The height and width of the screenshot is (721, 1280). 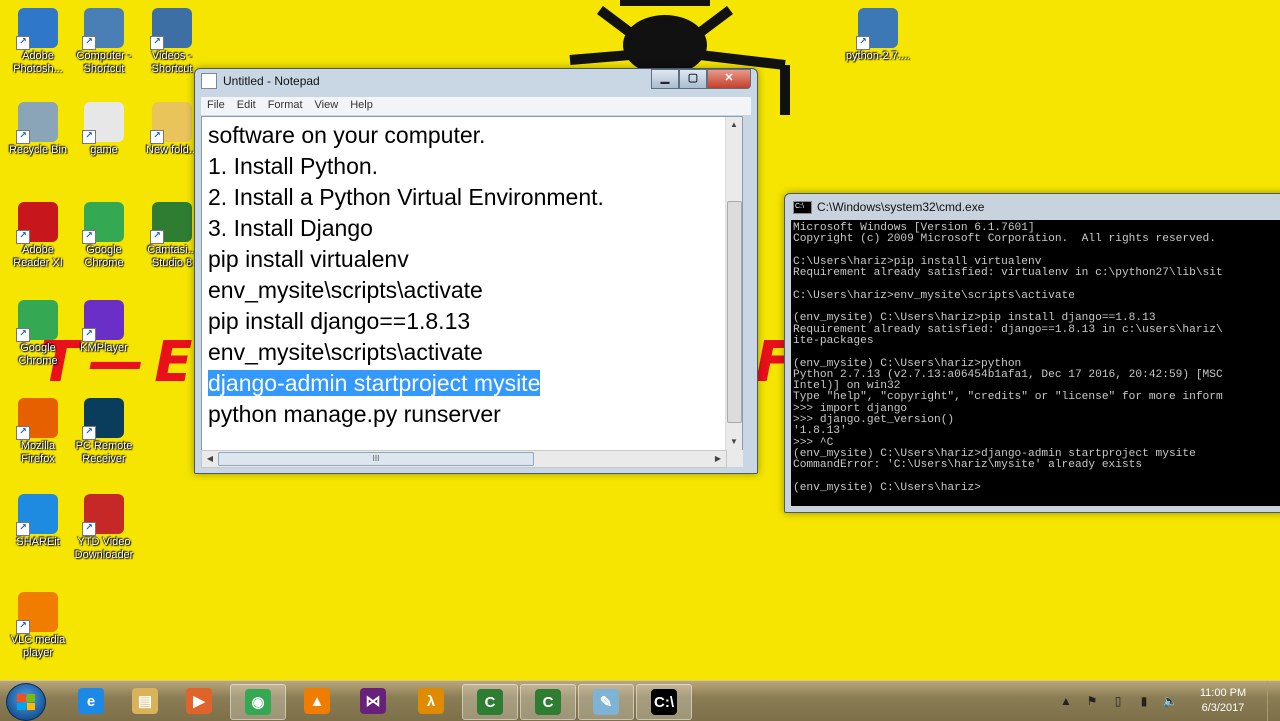 I want to click on show-desktop-button, so click(x=1273, y=701).